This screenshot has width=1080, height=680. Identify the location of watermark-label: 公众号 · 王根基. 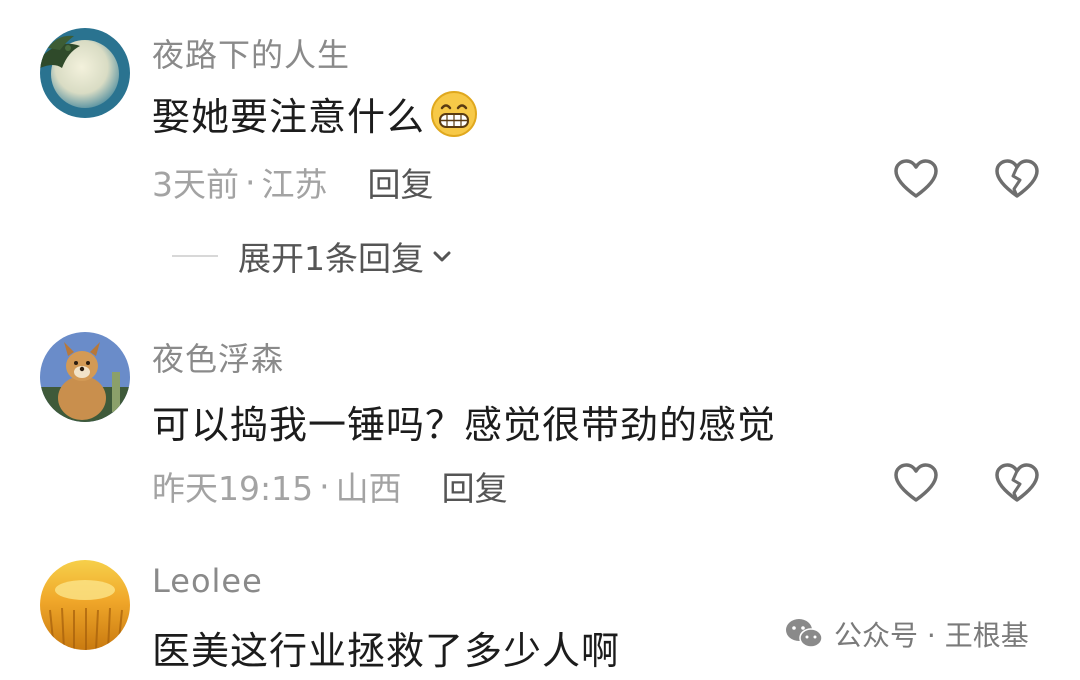
(931, 635).